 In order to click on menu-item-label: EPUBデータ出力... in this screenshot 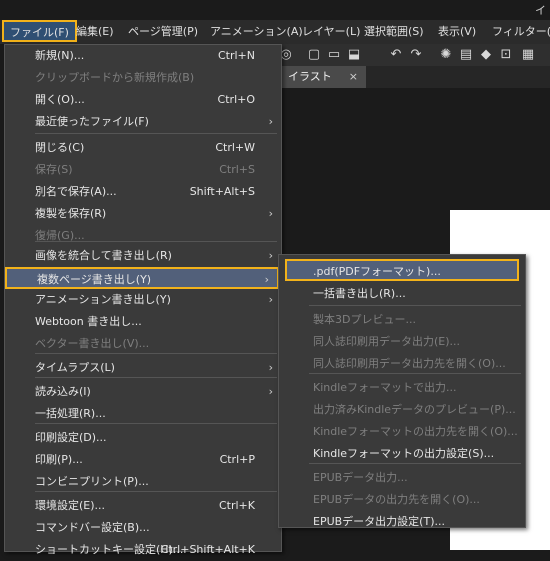, I will do `click(360, 477)`.